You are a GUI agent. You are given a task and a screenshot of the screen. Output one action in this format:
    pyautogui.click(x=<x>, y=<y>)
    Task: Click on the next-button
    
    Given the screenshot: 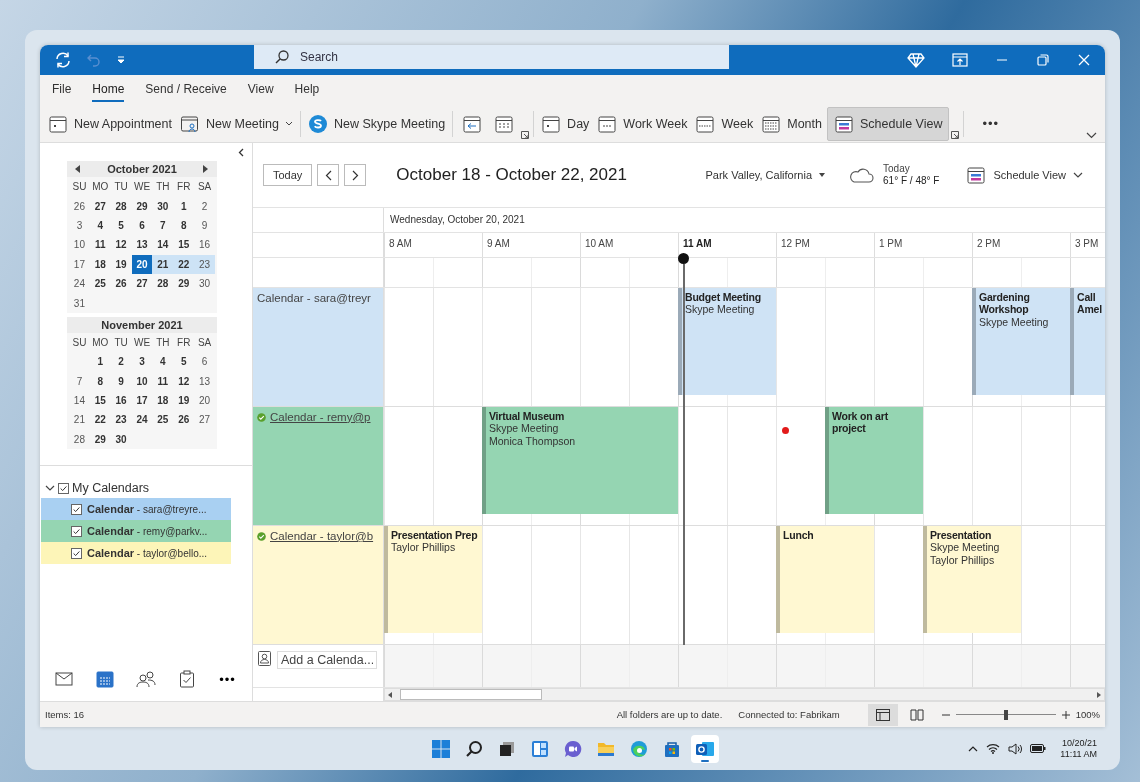 What is the action you would take?
    pyautogui.click(x=355, y=175)
    